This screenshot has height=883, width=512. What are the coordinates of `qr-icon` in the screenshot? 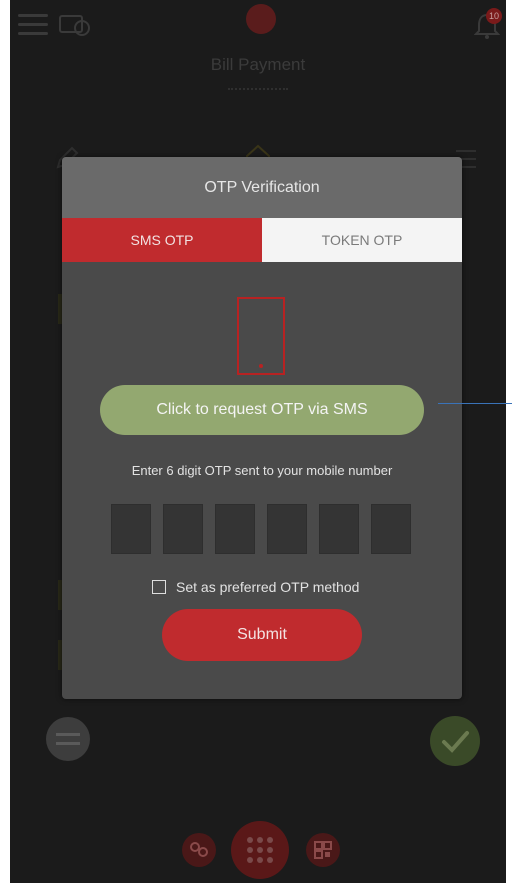 It's located at (323, 850).